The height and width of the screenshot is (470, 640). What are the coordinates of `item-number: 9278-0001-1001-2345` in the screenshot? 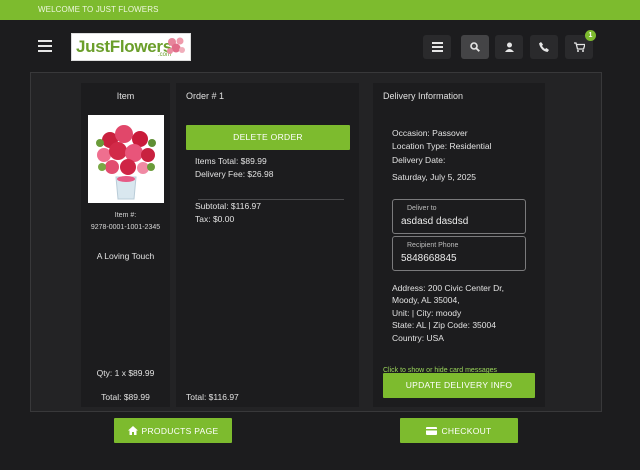 It's located at (125, 227).